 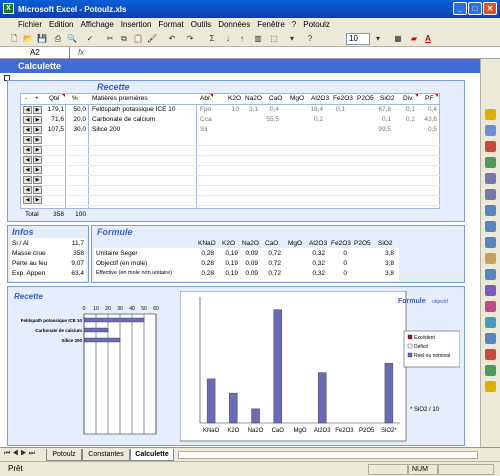 What do you see at coordinates (170, 24) in the screenshot?
I see `menu-format: Format` at bounding box center [170, 24].